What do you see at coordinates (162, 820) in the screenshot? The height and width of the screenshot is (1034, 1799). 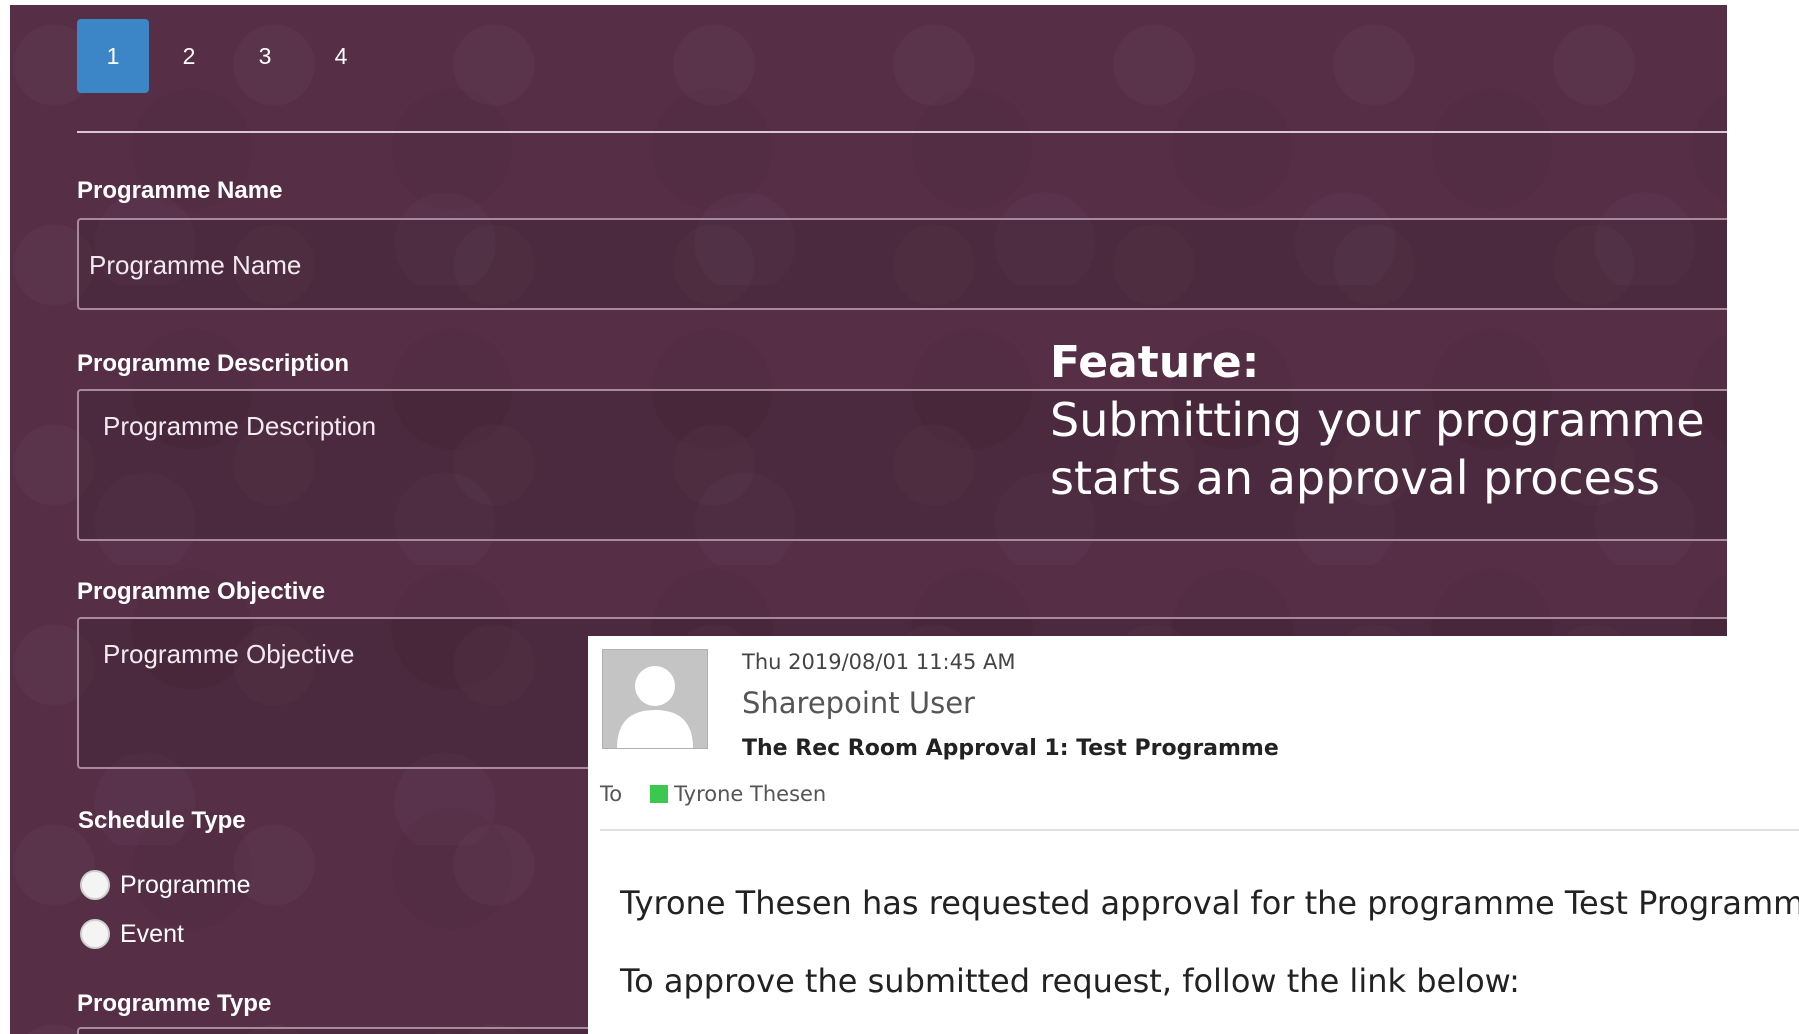 I see `schedule-type-label: Schedule Type` at bounding box center [162, 820].